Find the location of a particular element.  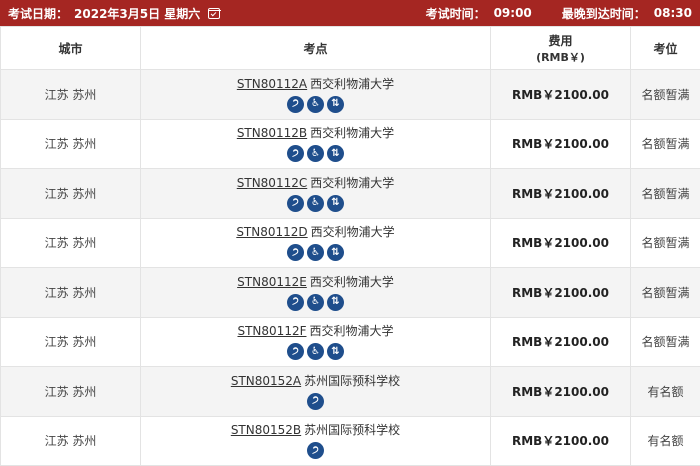

table-row: 江苏 苏州STN80112A西交利物浦大学੭♿⇅RMB￥2100.00名额暂满 is located at coordinates (350, 95).